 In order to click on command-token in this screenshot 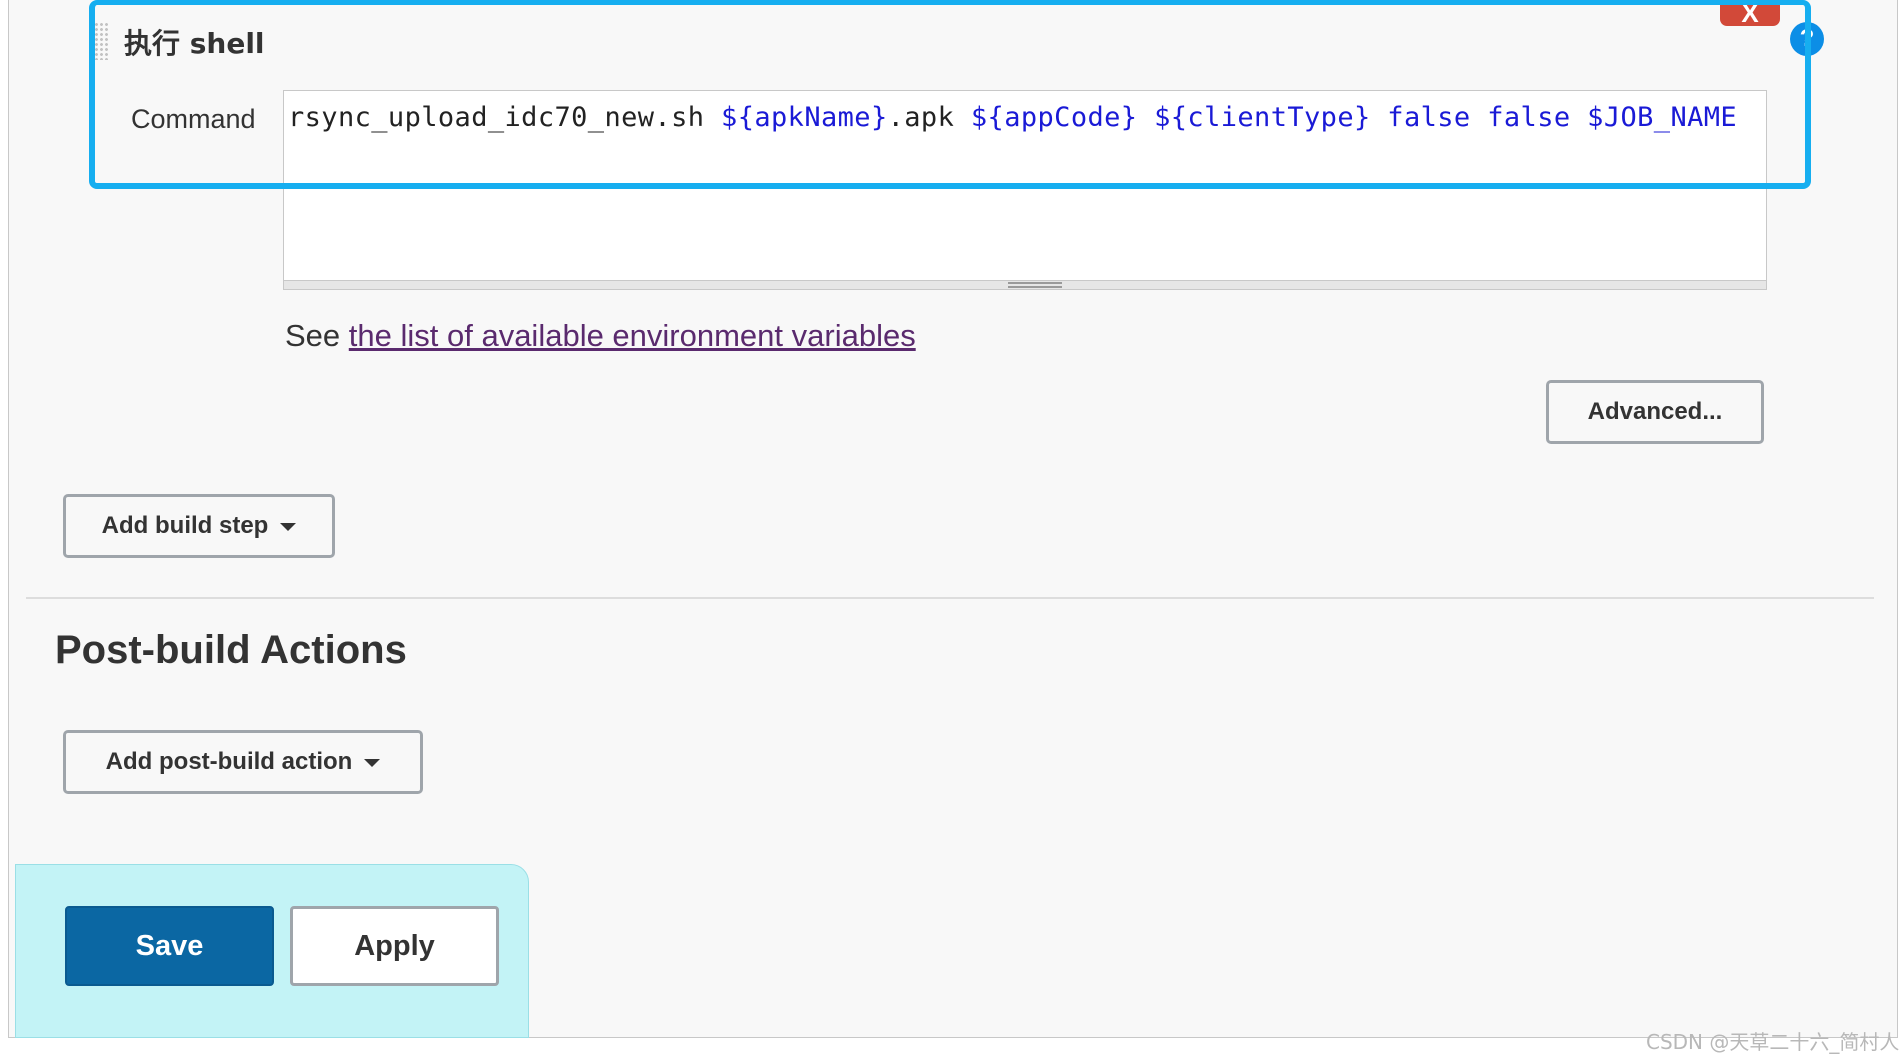, I will do `click(1145, 117)`.